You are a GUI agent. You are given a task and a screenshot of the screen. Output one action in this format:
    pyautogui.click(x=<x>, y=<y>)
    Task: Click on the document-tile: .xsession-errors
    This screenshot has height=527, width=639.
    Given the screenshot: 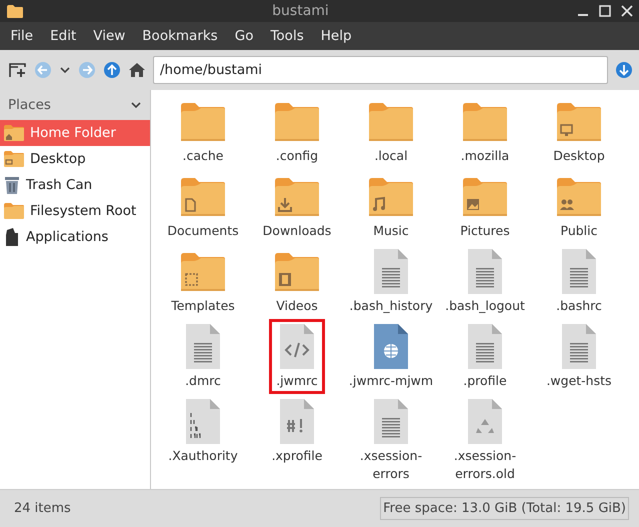 What is the action you would take?
    pyautogui.click(x=391, y=440)
    